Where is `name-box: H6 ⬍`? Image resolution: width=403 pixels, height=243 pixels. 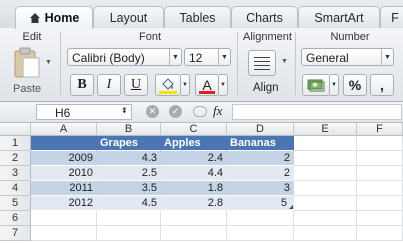 name-box: H6 ⬍ is located at coordinates (84, 112).